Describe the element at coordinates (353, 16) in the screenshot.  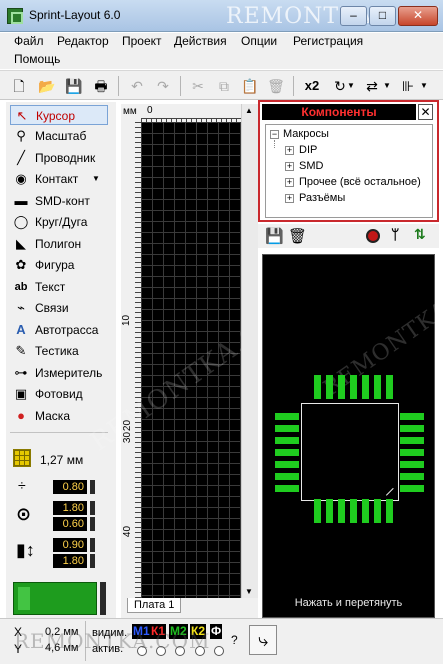
I see `minimize-button: –` at that location.